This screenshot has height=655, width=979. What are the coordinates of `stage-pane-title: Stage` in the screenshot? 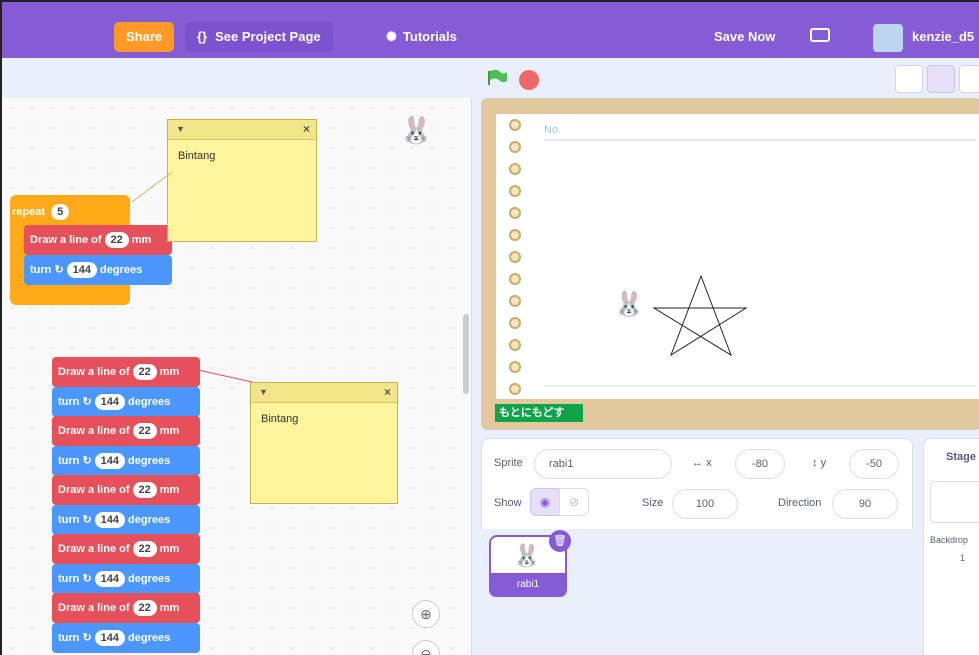 It's located at (961, 457).